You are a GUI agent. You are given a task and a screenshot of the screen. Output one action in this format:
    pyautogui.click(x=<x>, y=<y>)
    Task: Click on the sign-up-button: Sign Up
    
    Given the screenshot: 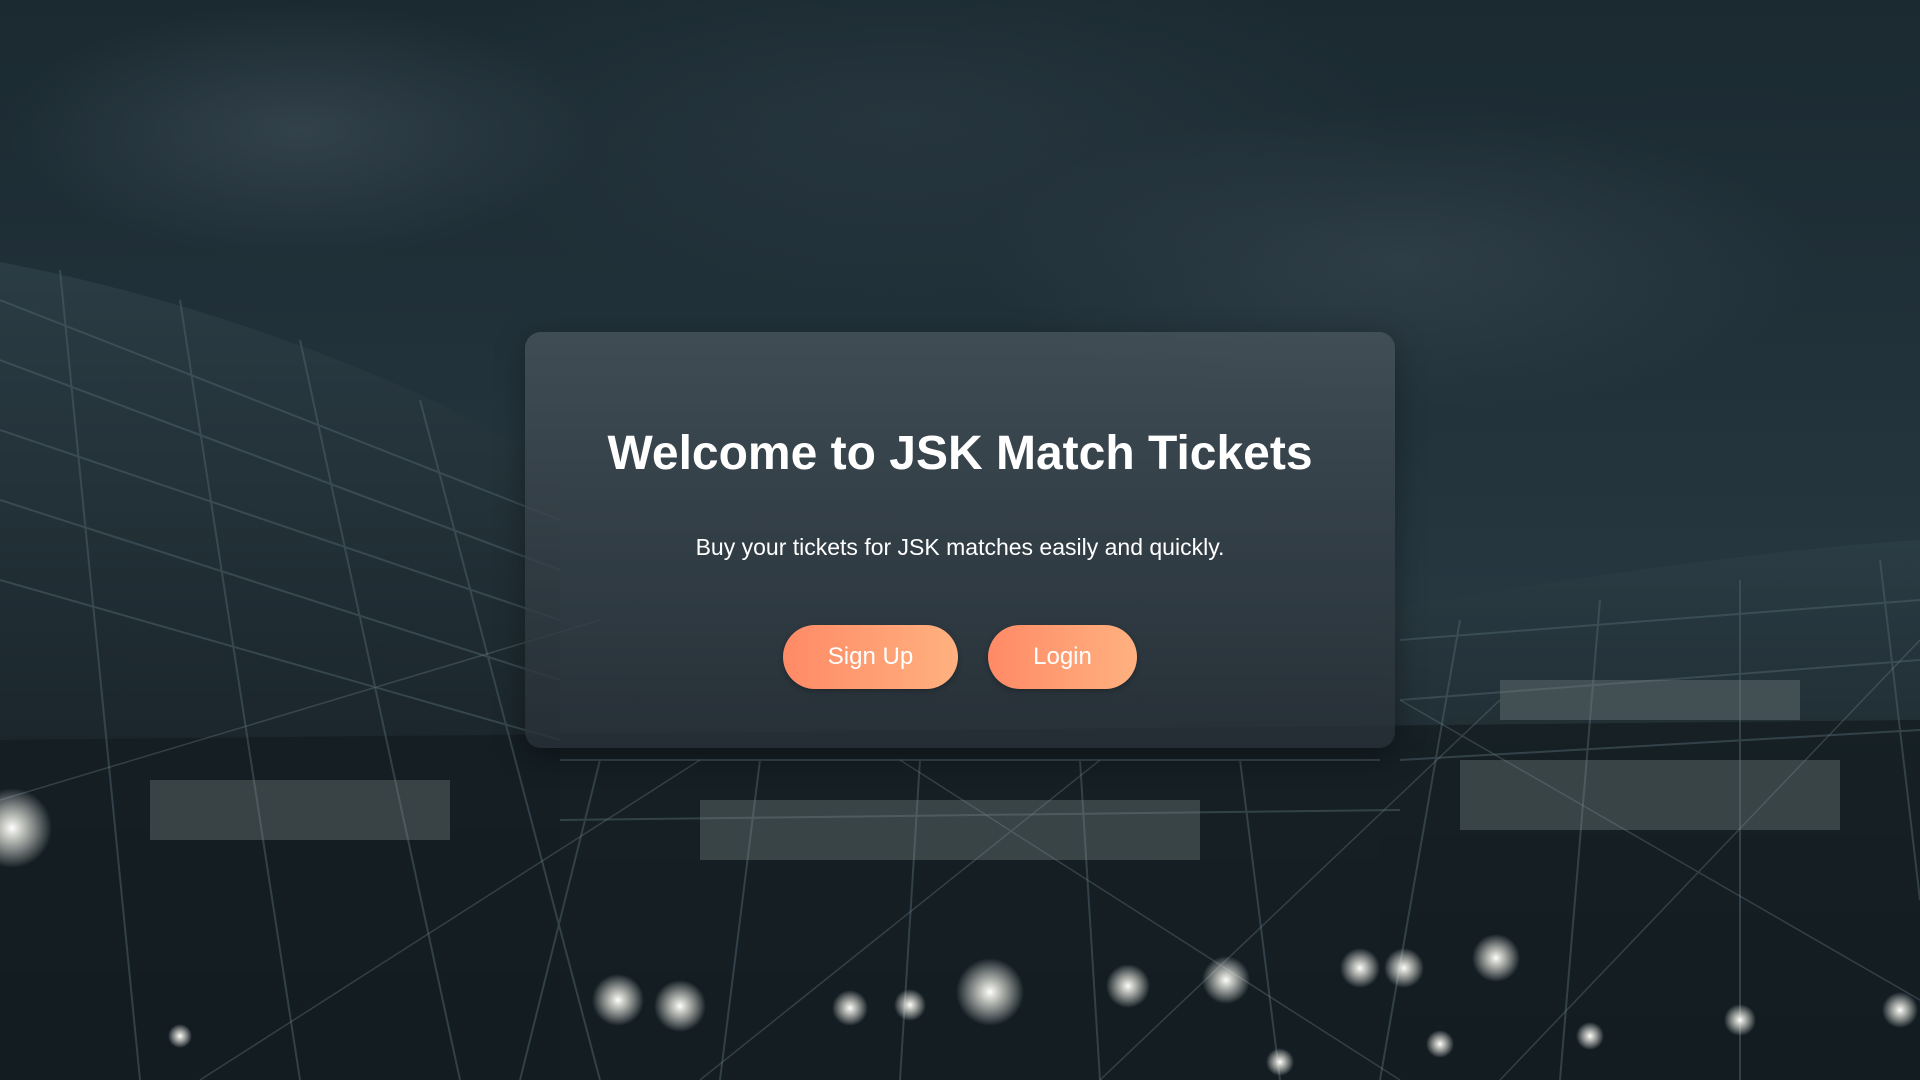 What is the action you would take?
    pyautogui.click(x=870, y=657)
    